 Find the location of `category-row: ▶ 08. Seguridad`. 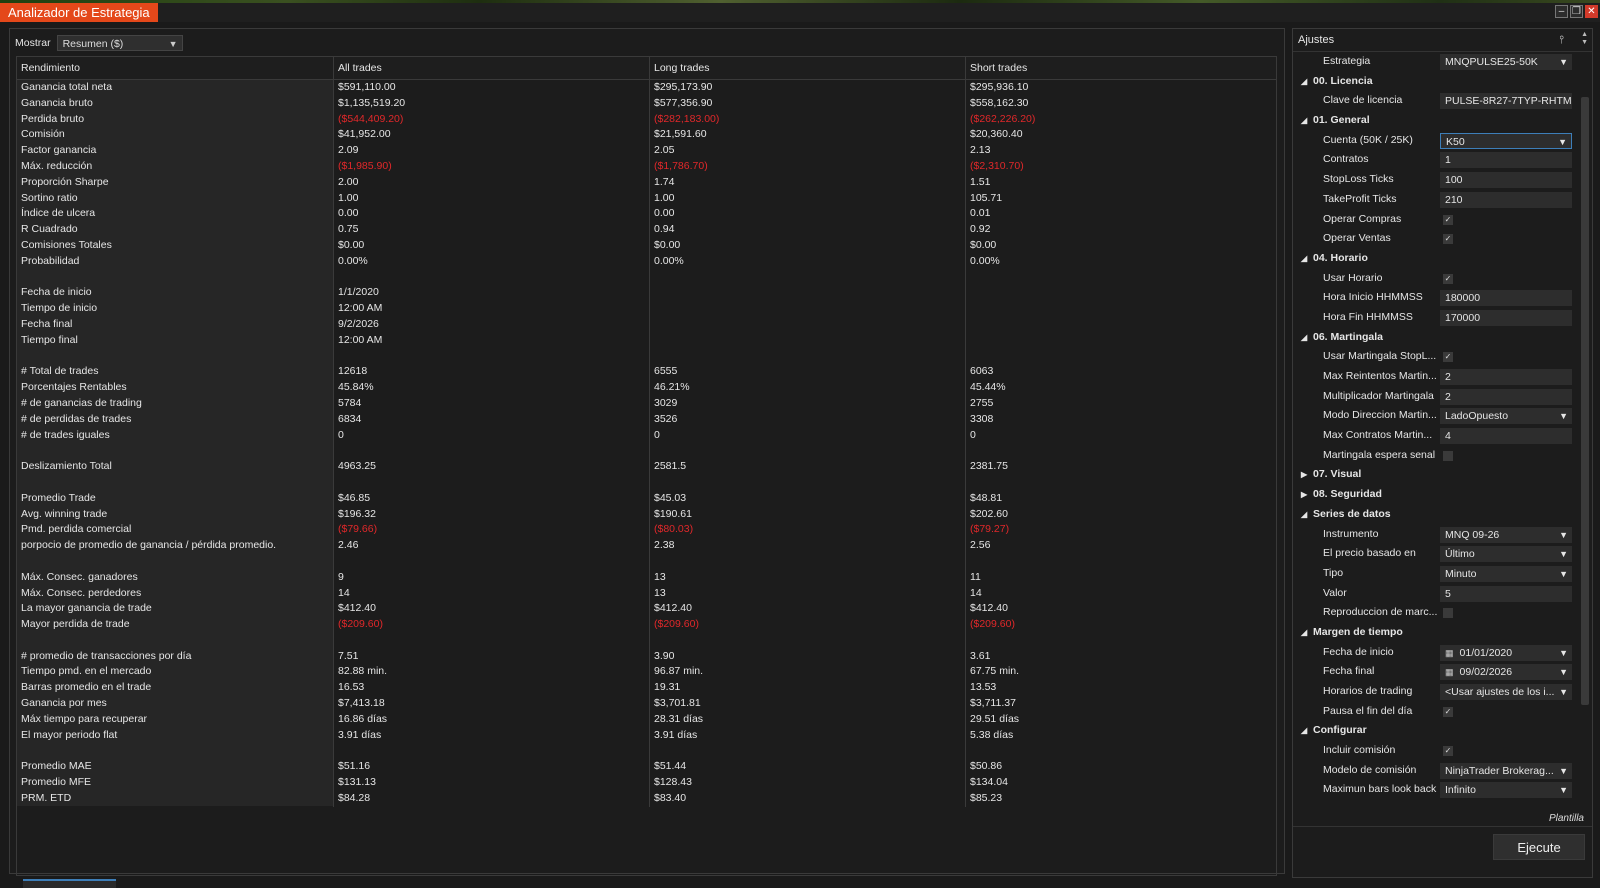

category-row: ▶ 08. Seguridad is located at coordinates (1436, 495).